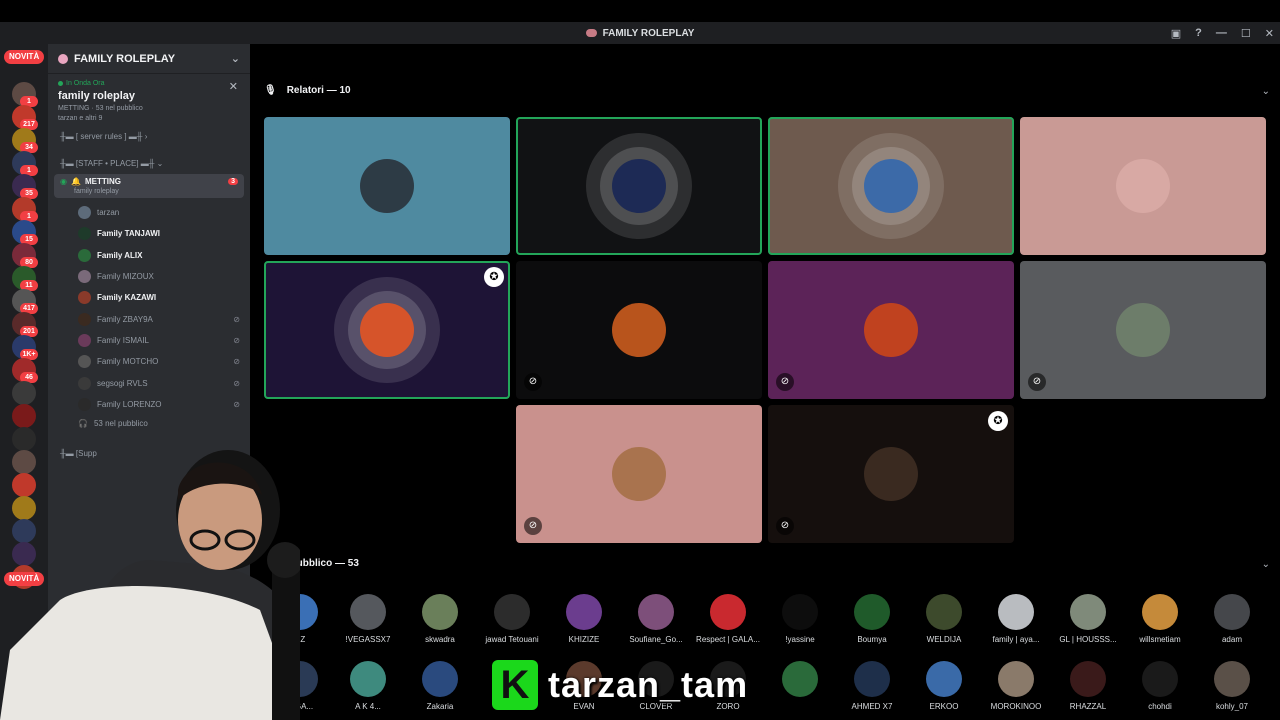 Image resolution: width=1280 pixels, height=720 pixels. Describe the element at coordinates (102, 181) in the screenshot. I see `channel-name: METTING` at that location.